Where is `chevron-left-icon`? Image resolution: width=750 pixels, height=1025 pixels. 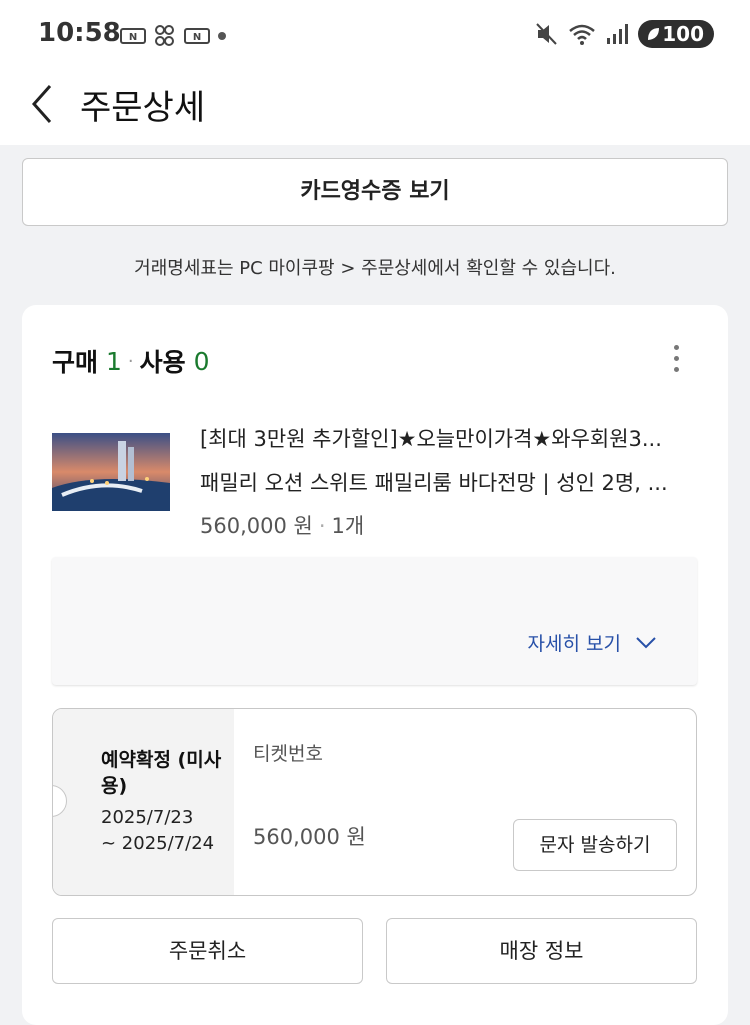
chevron-left-icon is located at coordinates (43, 104).